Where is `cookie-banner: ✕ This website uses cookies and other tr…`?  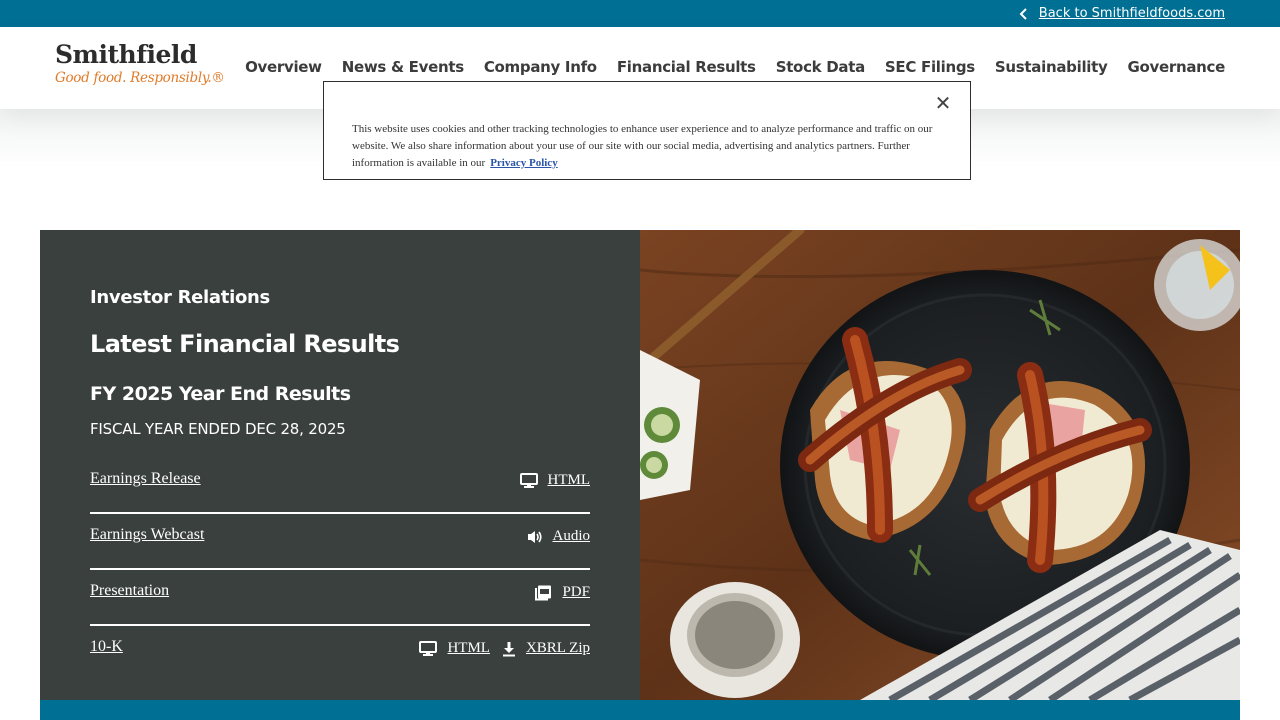 cookie-banner: ✕ This website uses cookies and other tr… is located at coordinates (647, 130).